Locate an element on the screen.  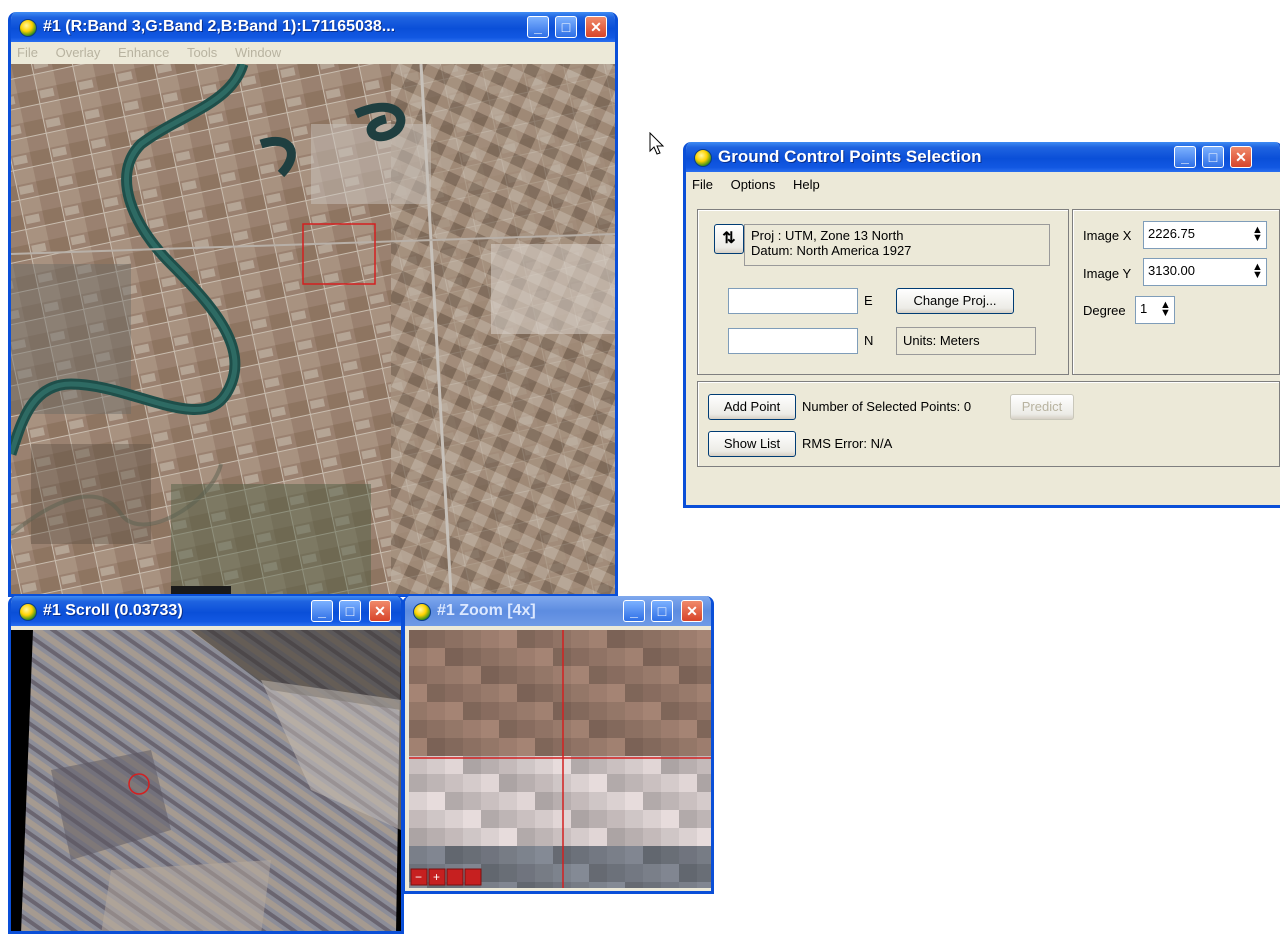
main-window-menubar: File Overlay Enhance Tools Window is located at coordinates (313, 53).